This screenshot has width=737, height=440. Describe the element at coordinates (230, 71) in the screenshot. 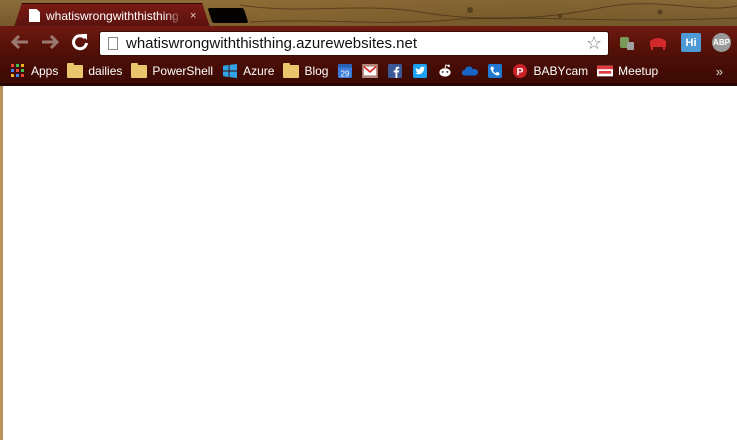

I see `windows-logo-icon` at that location.